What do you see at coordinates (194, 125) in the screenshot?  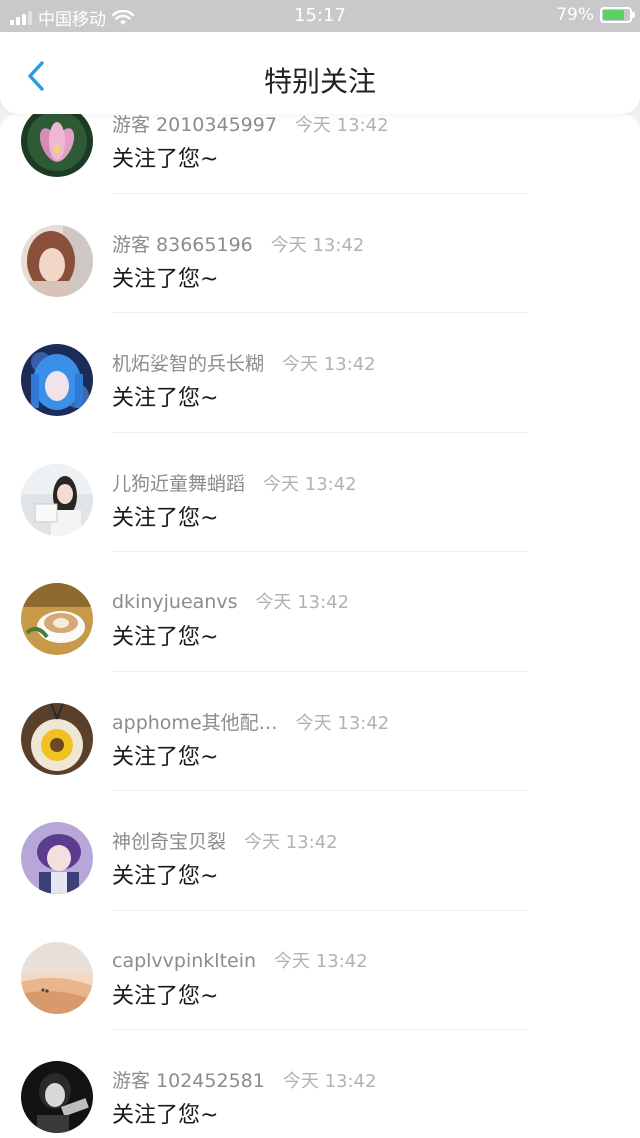 I see `username: 游客 2010345997` at bounding box center [194, 125].